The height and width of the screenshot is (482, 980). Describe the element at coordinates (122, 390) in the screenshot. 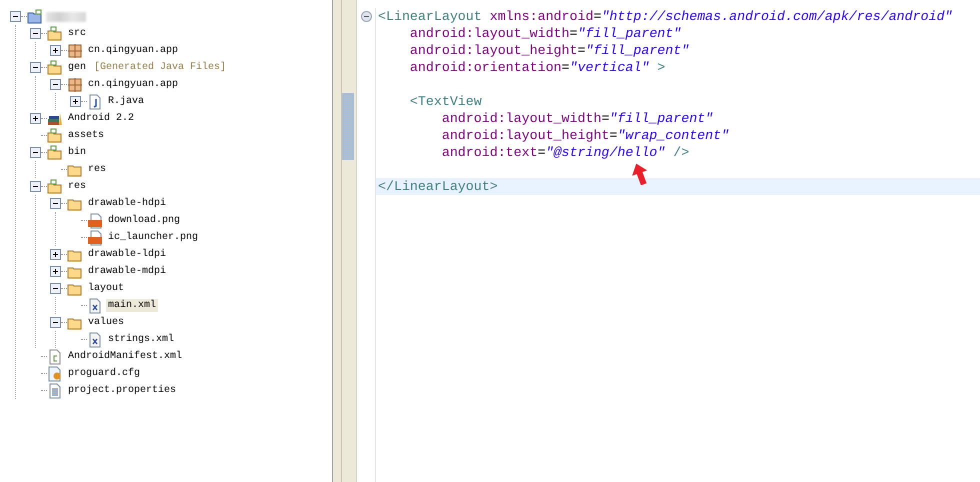

I see `tree-item: project.properties` at that location.